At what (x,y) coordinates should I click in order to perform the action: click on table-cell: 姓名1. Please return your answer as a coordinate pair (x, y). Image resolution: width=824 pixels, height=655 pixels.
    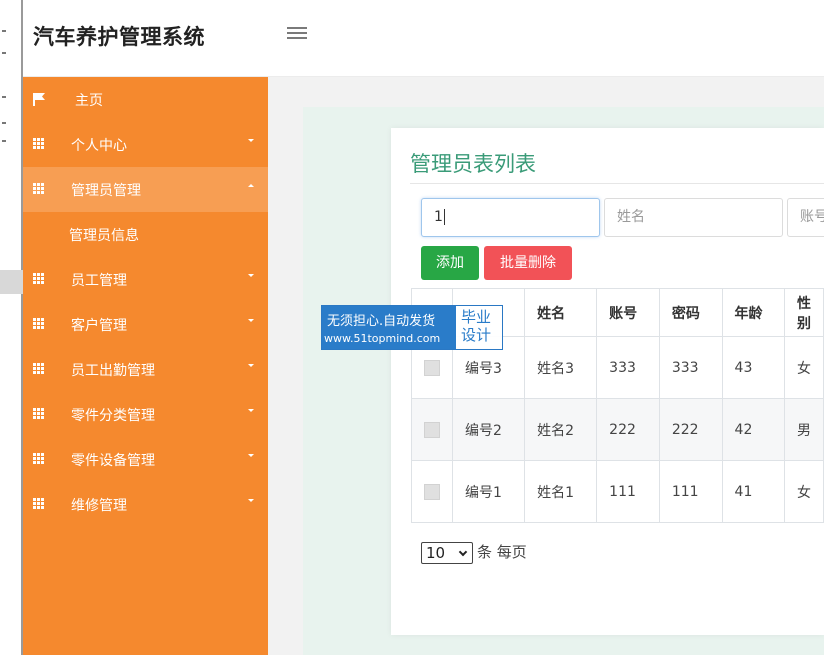
    Looking at the image, I should click on (561, 491).